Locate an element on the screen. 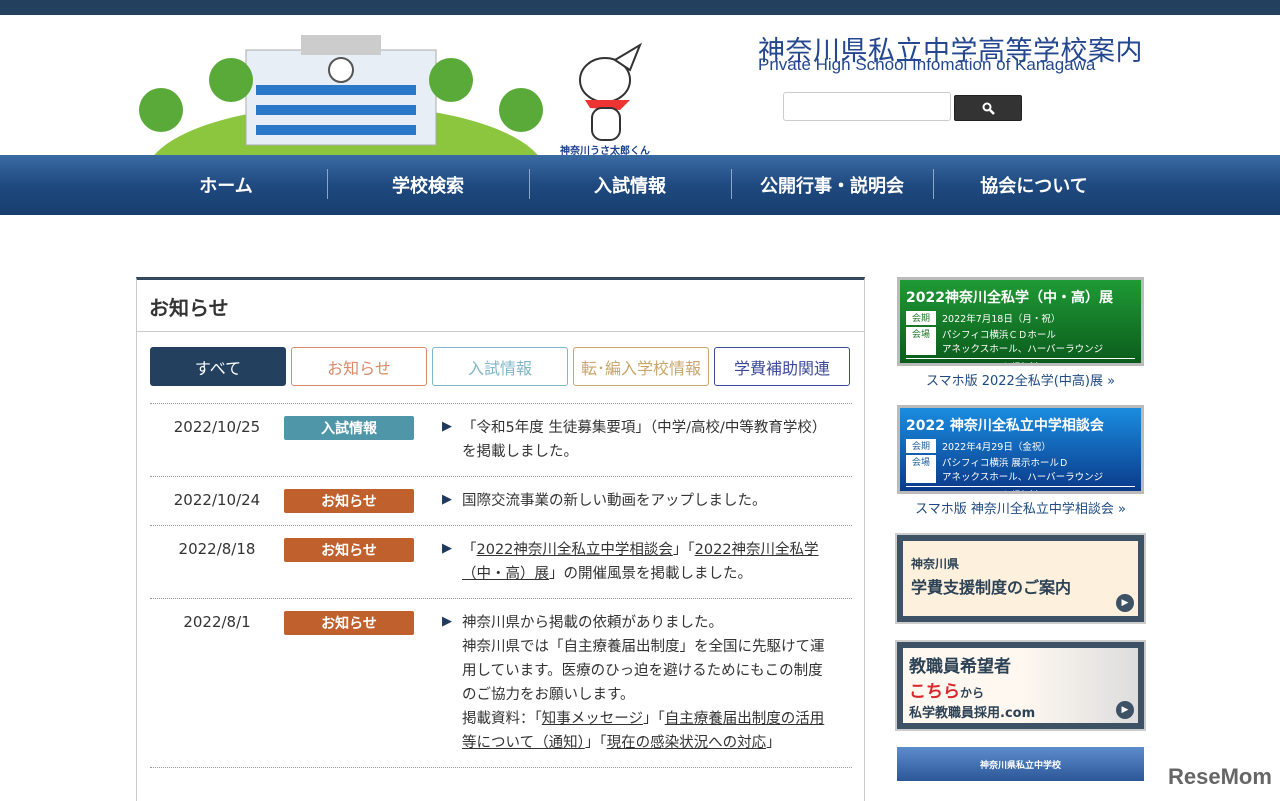 This screenshot has height=801, width=1280. news-text-segment: 「 is located at coordinates (469, 550).